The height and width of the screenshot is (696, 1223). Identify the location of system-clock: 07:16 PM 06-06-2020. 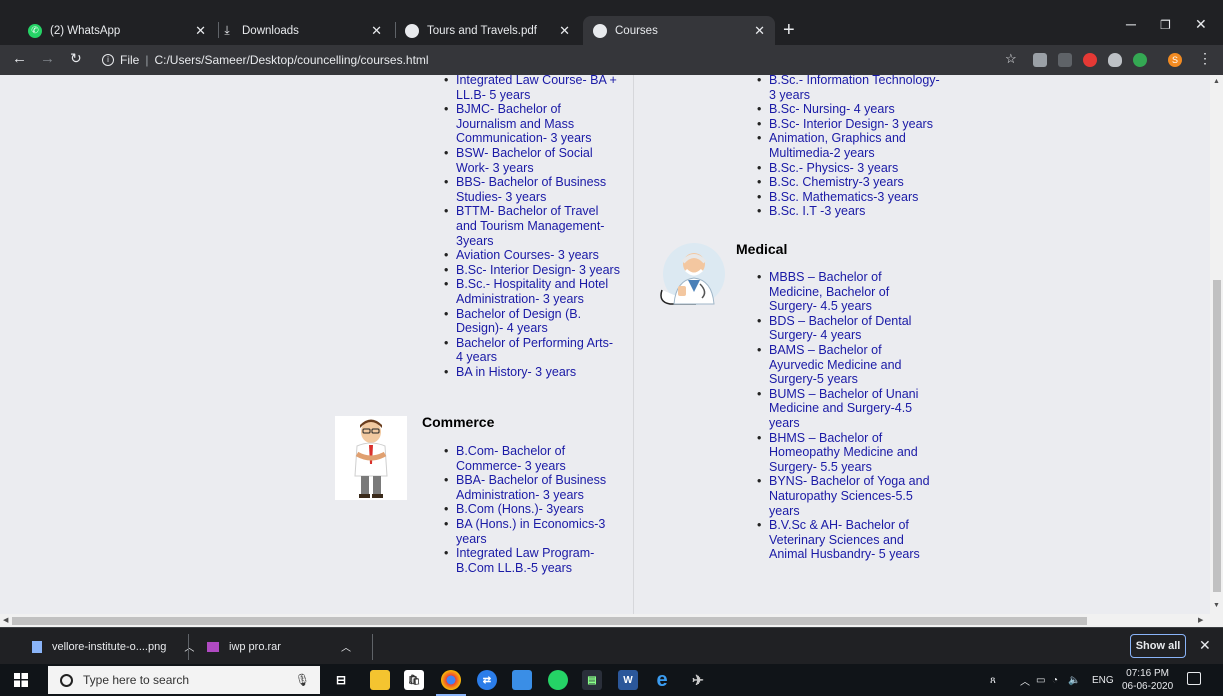
(1147, 680).